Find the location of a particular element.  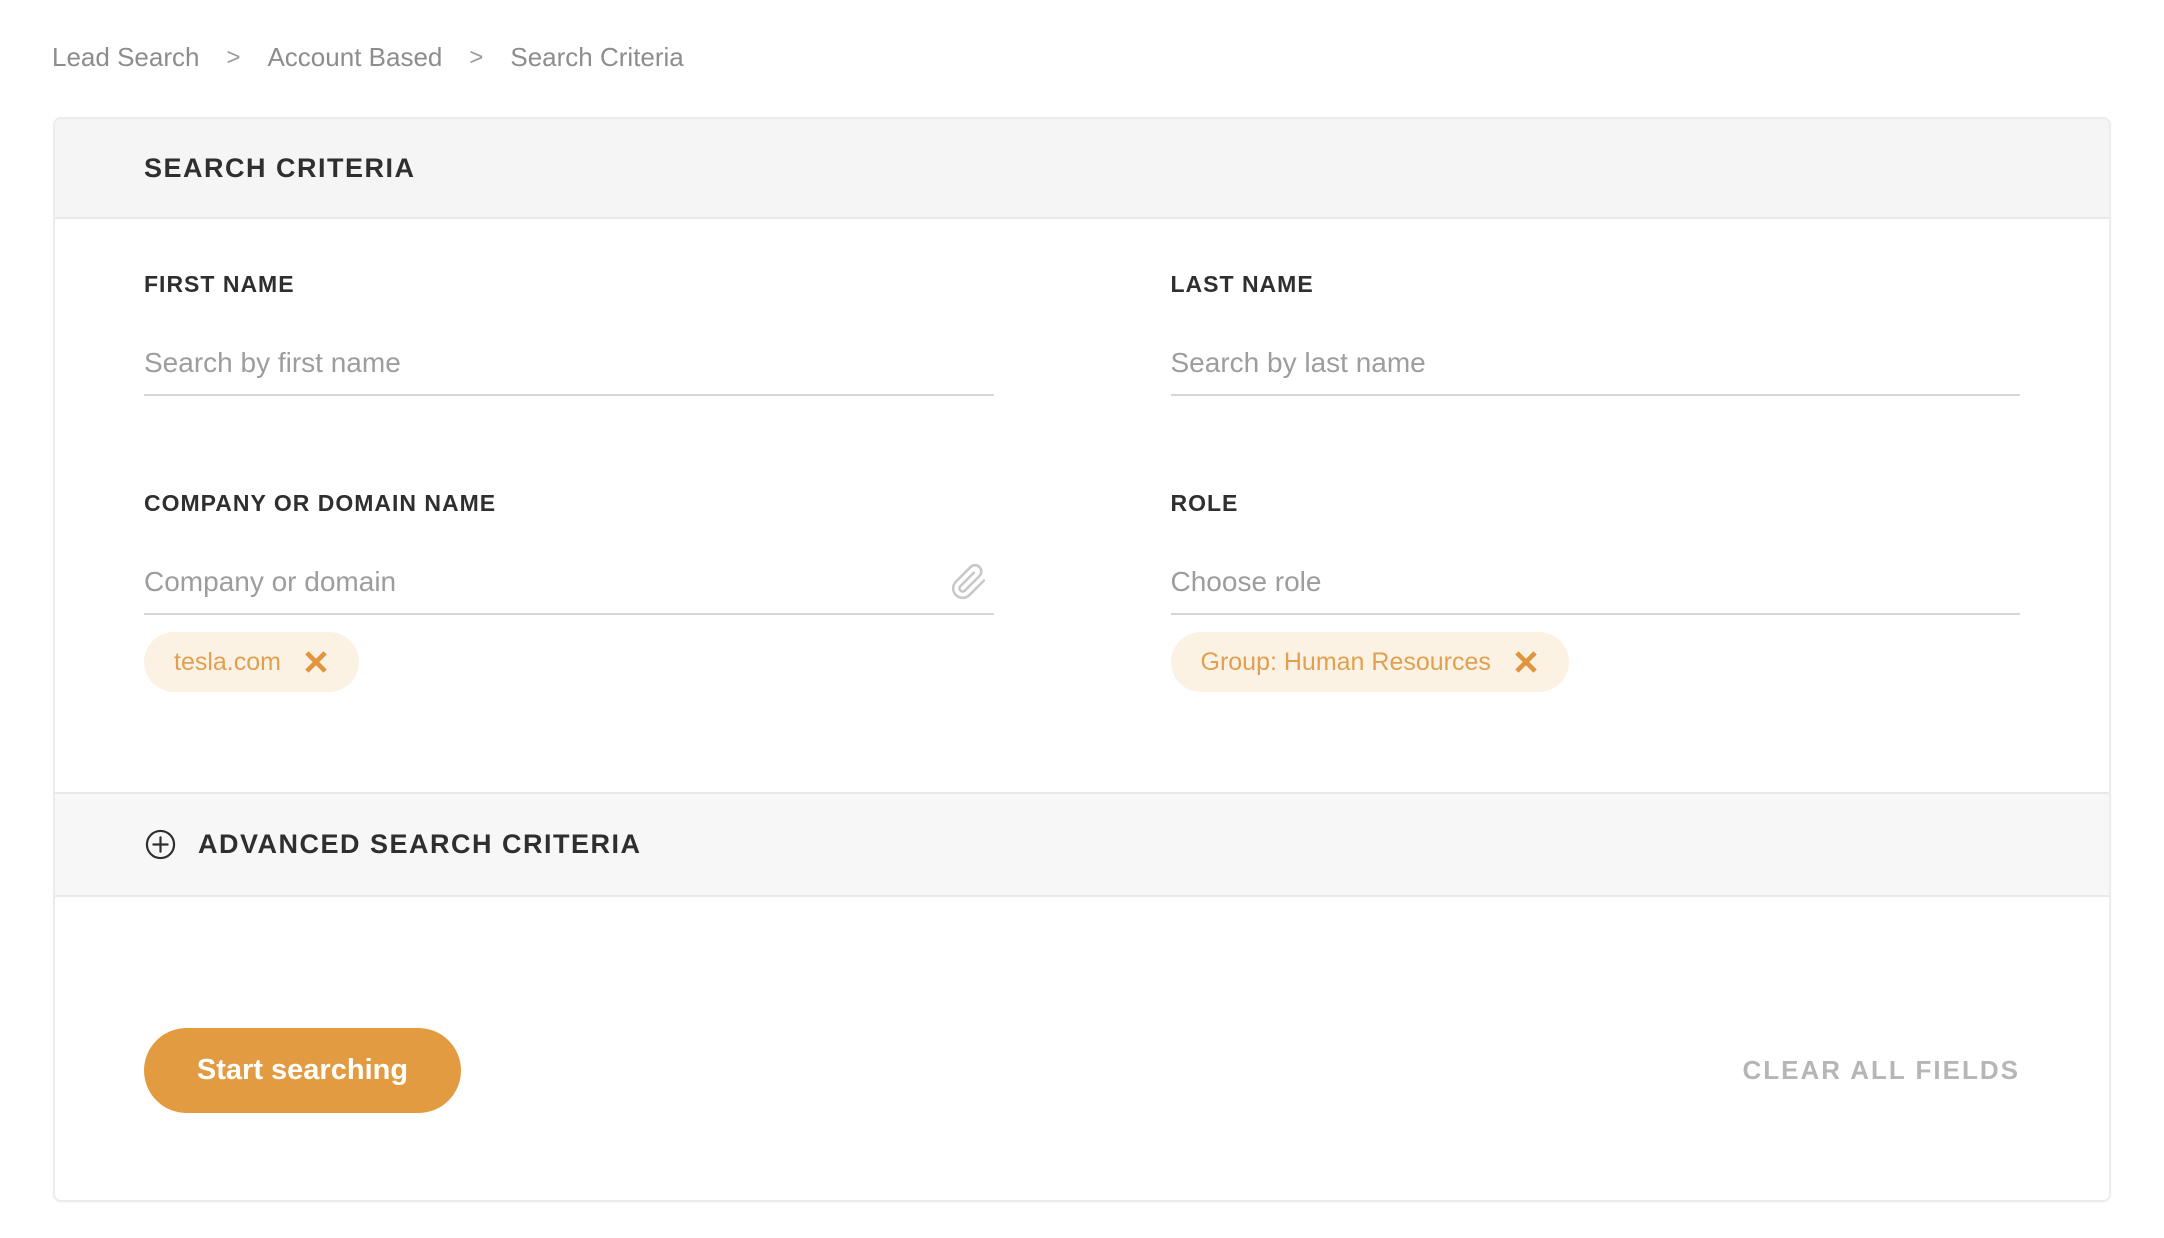

advanced-search-criteria-label: ADVANCED SEARCH CRITERIA is located at coordinates (420, 844).